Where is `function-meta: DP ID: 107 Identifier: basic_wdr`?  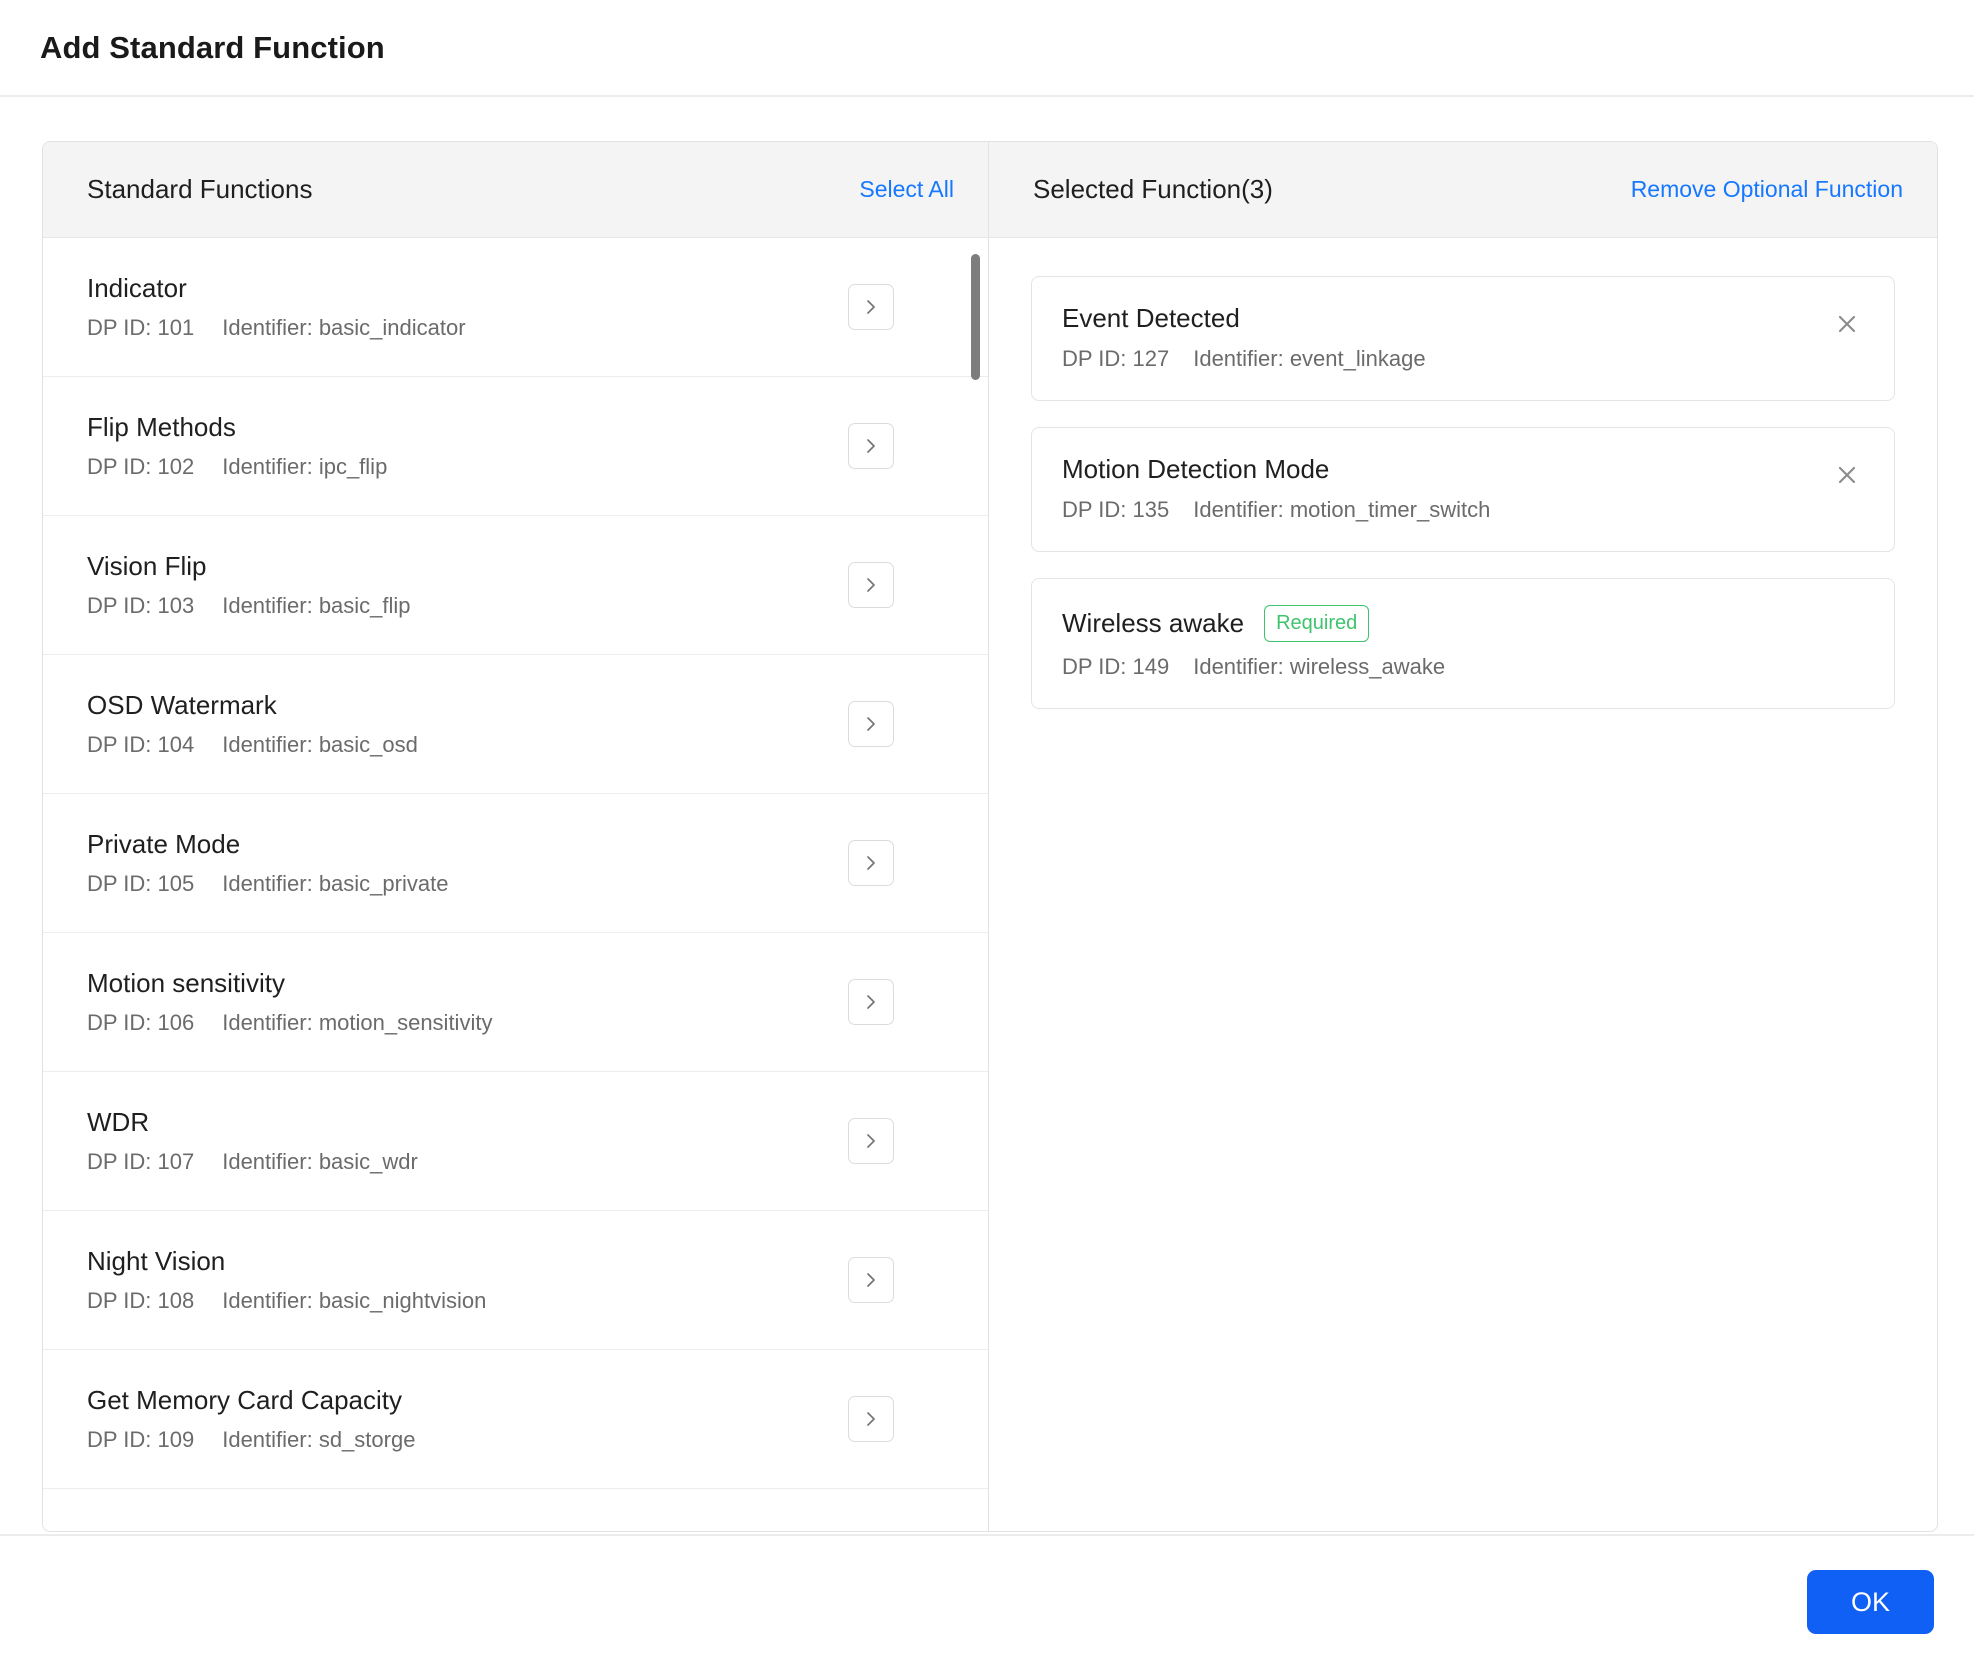 function-meta: DP ID: 107 Identifier: basic_wdr is located at coordinates (252, 1162).